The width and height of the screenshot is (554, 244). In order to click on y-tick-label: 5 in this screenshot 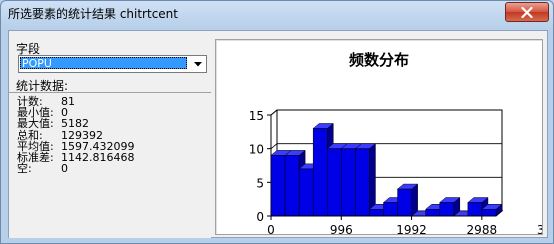, I will do `click(260, 183)`.